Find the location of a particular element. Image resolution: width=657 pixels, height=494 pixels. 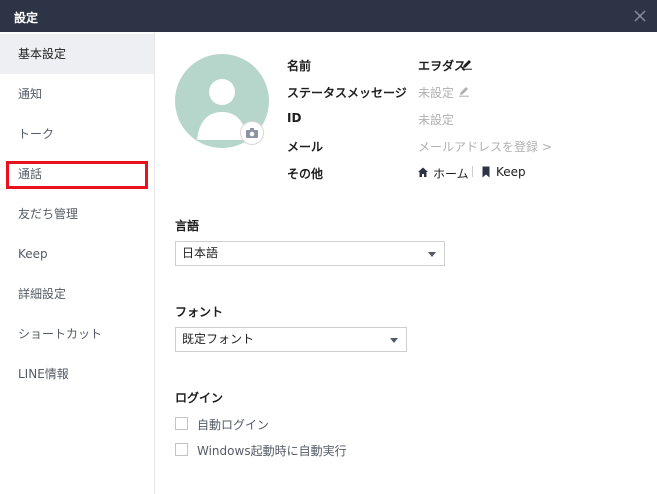

sidebar-item-shortcuts: ショートカット is located at coordinates (77, 334).